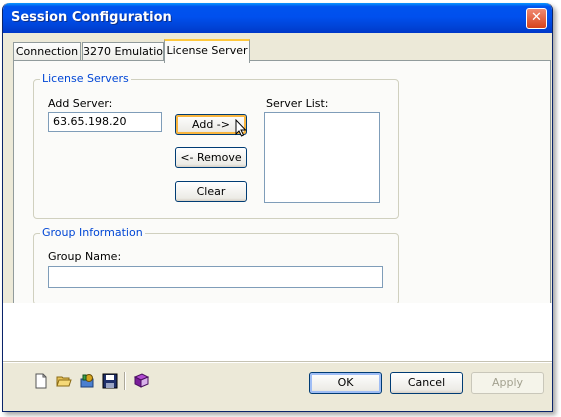 This screenshot has height=417, width=561. What do you see at coordinates (241, 128) in the screenshot?
I see `mouse-pointer-icon` at bounding box center [241, 128].